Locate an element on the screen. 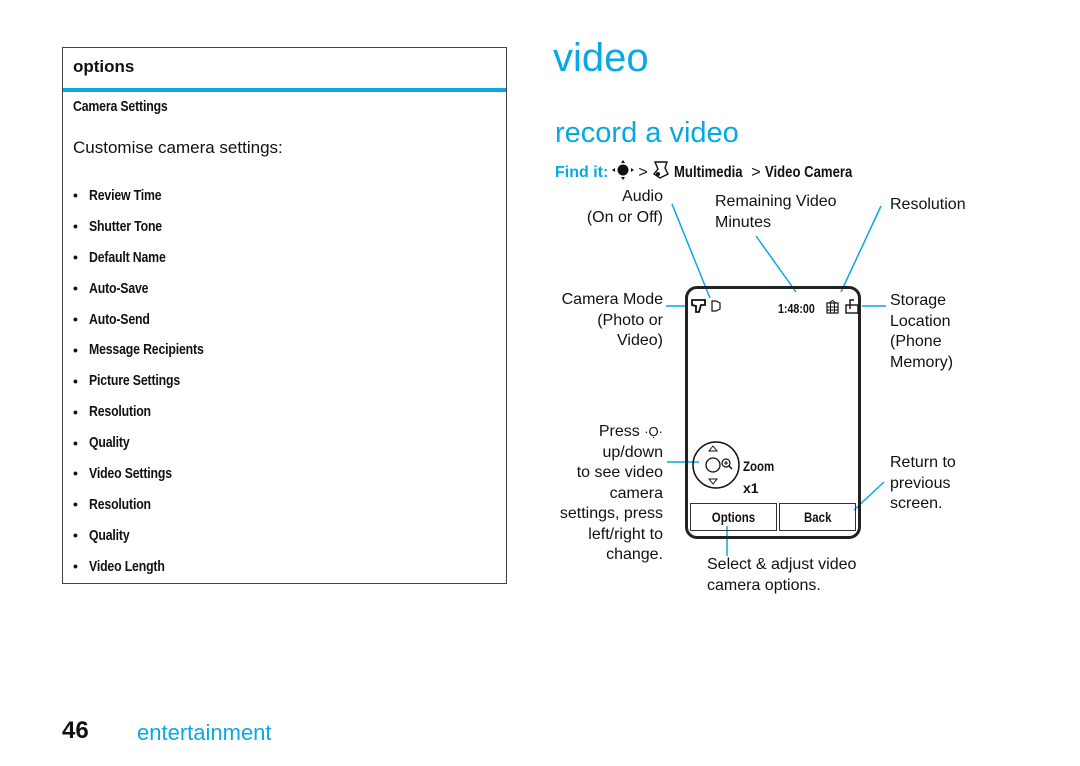  page-number: 46 is located at coordinates (75, 730).